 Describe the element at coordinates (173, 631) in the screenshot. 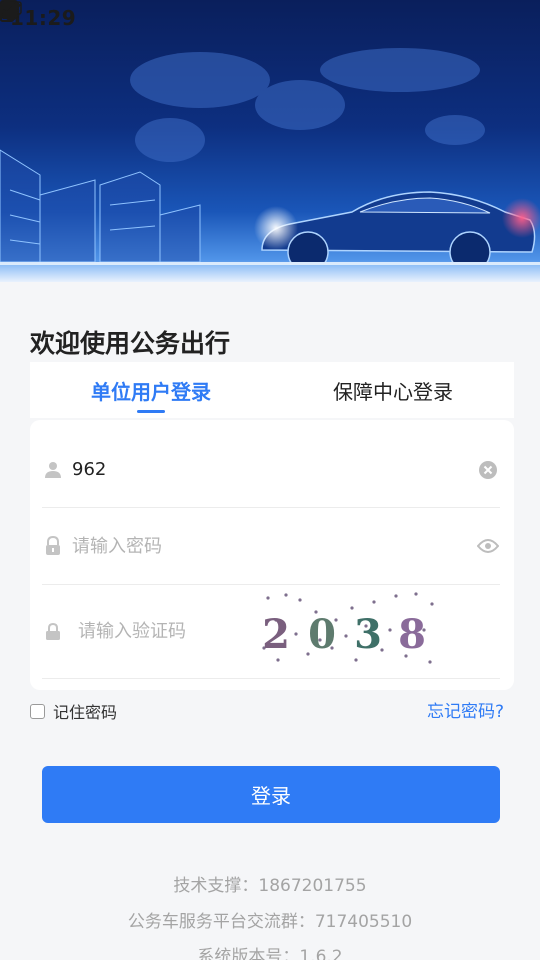

I see `captcha-input` at that location.